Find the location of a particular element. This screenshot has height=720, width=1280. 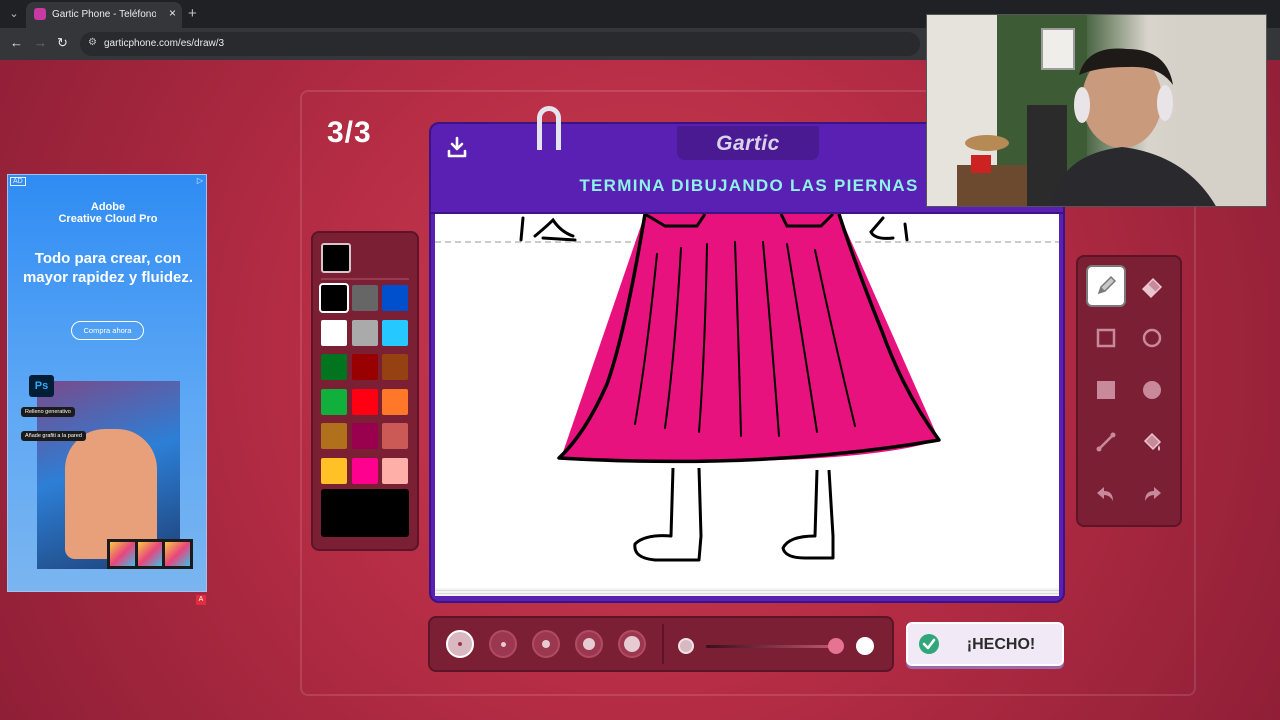

circle-outline-icon is located at coordinates (1152, 338).